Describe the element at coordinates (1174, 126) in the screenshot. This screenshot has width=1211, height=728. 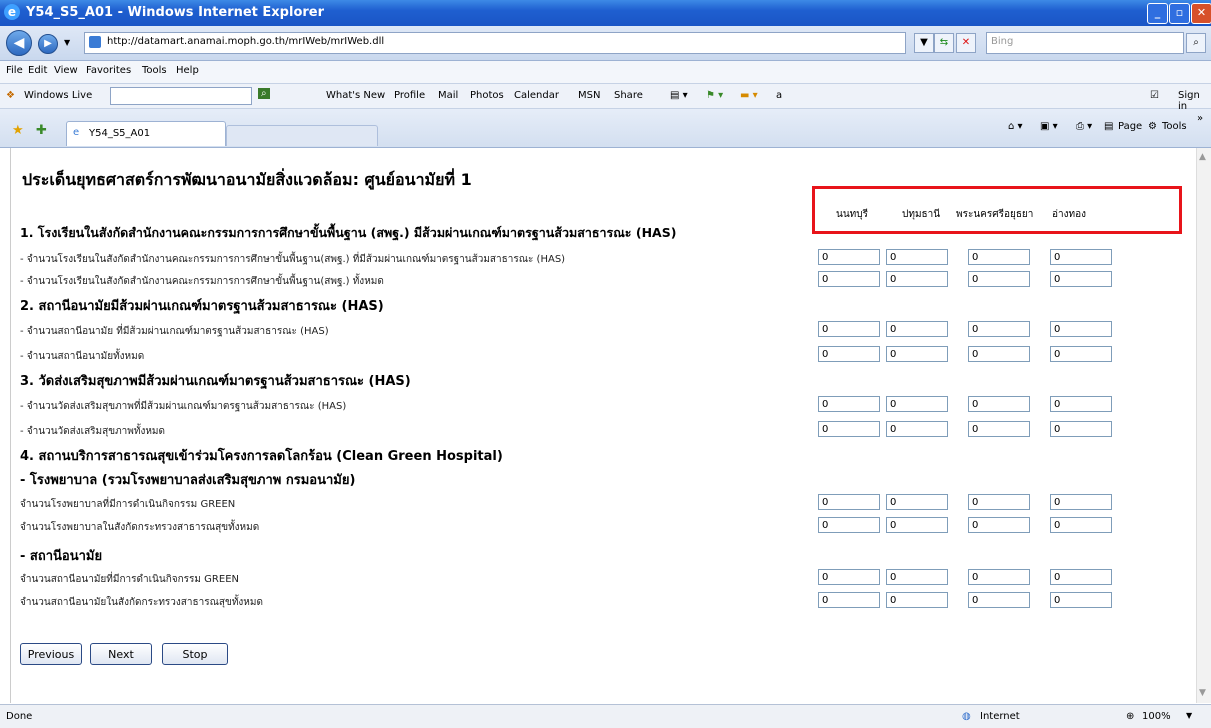
I see `tools-menu: Tools` at that location.